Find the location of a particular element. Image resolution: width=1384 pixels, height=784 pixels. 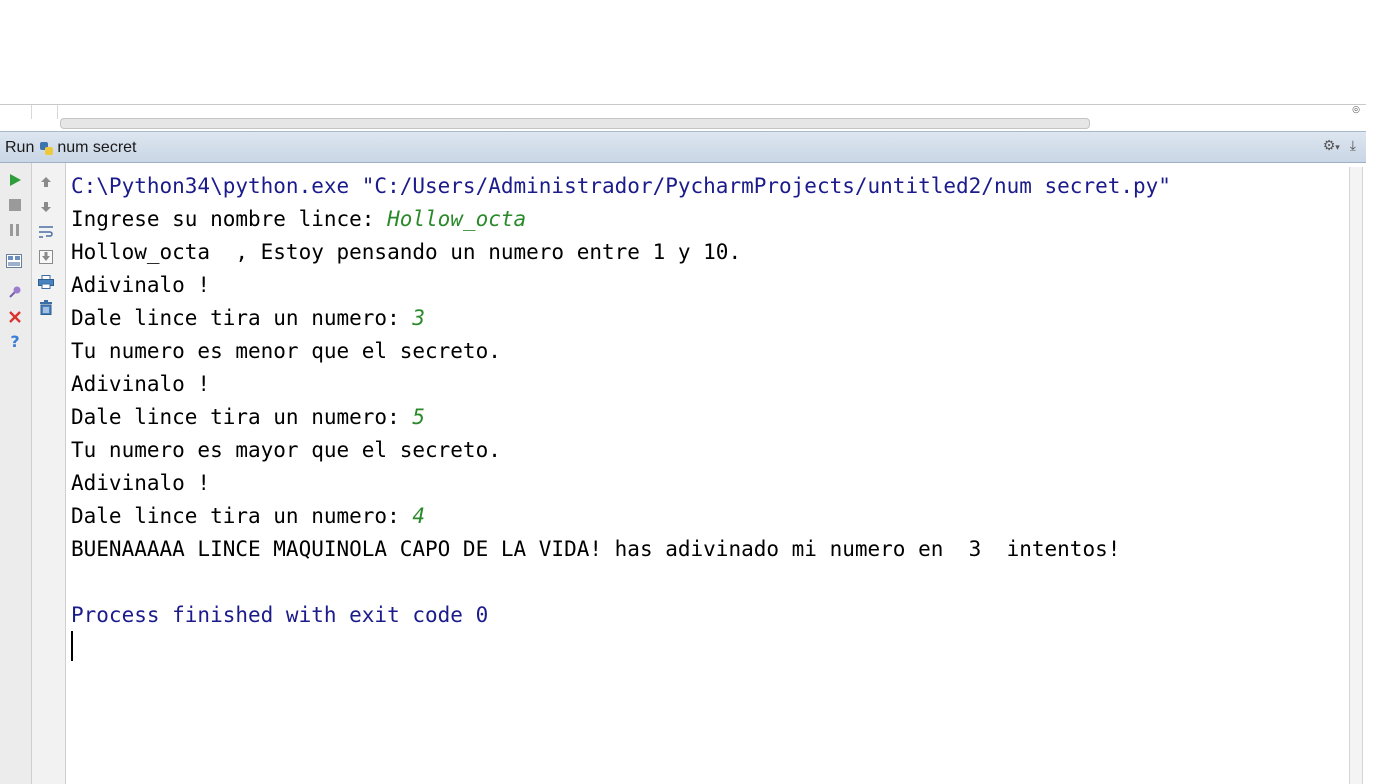

console-line: Dale lince tira un numero: 4 is located at coordinates (248, 516).